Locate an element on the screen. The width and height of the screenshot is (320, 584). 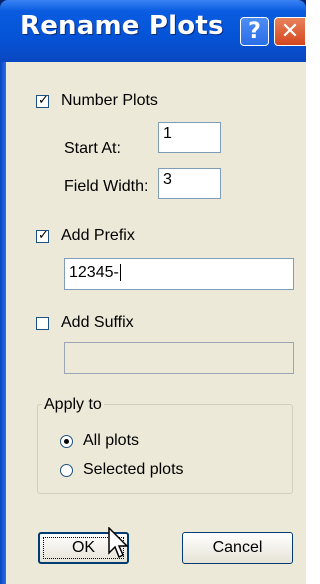
mouse-cursor-icon is located at coordinates (118, 543).